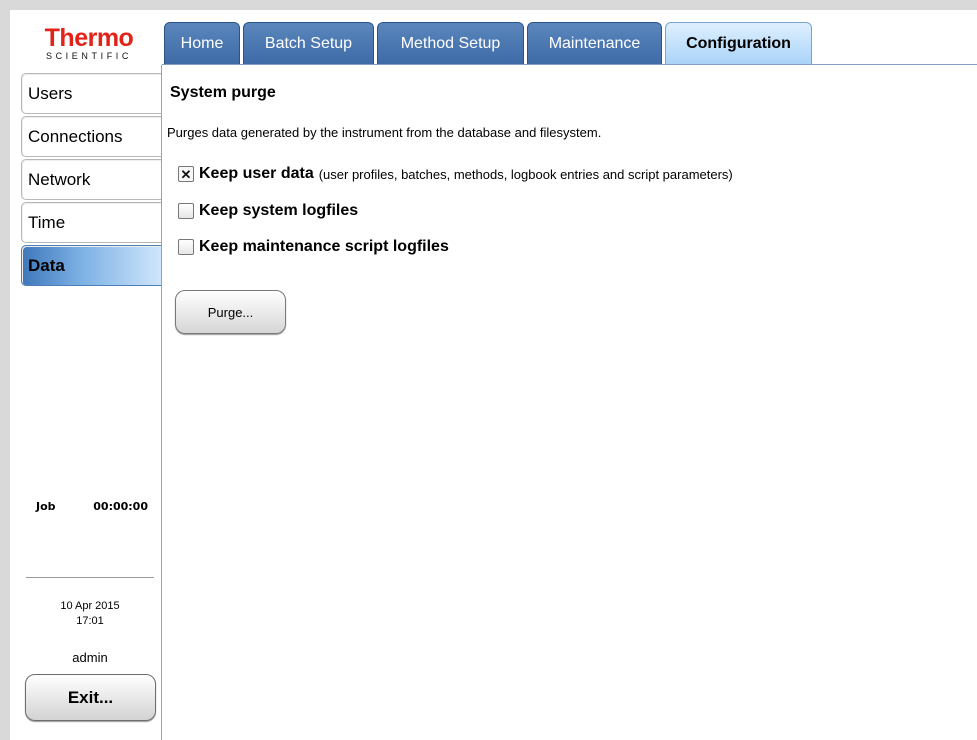  I want to click on option-label: Keep system logfiles, so click(279, 210).